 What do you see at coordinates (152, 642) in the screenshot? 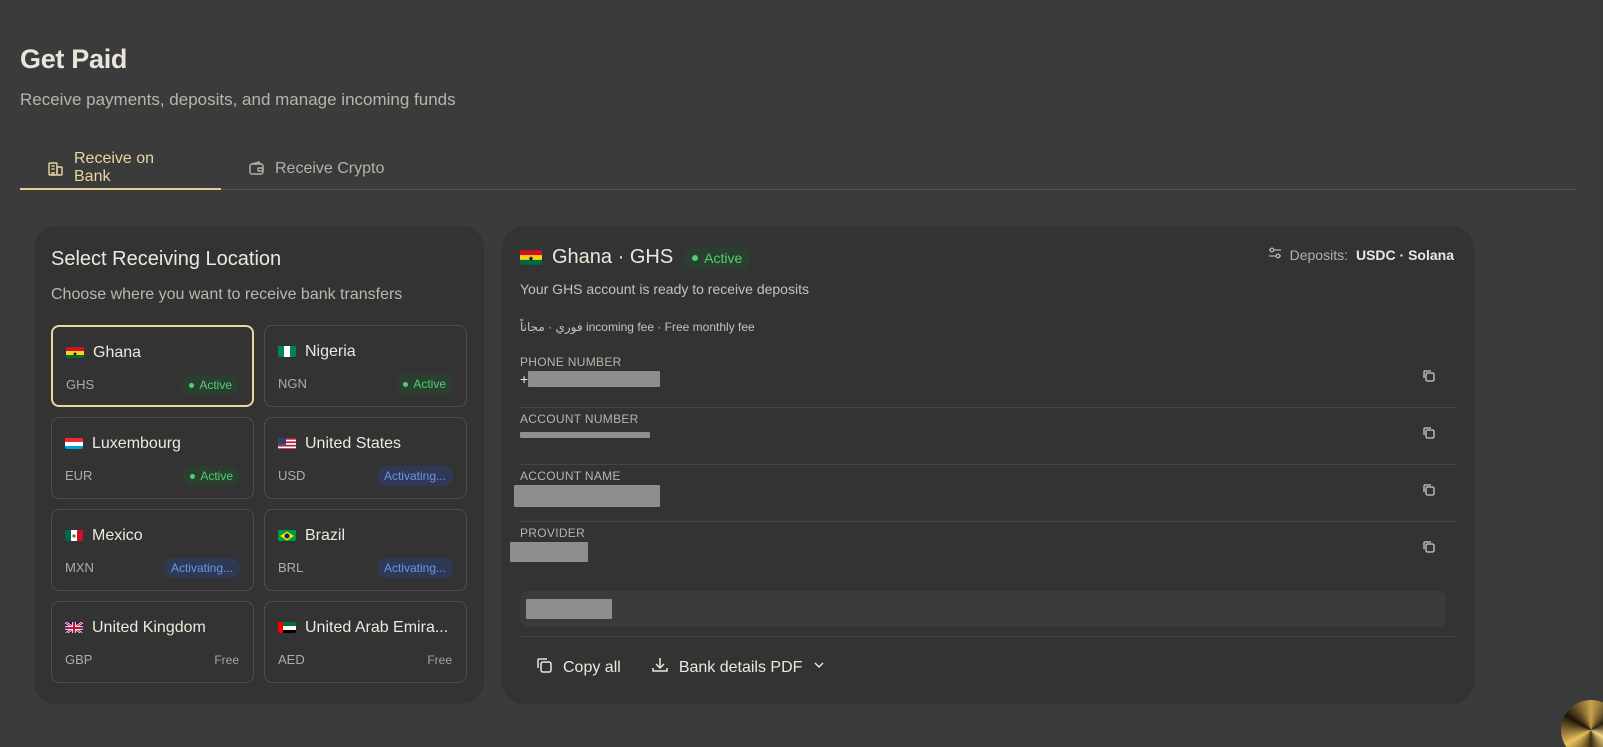
I see `location-card-united-kingdom: United Kingdom GBP Free` at bounding box center [152, 642].